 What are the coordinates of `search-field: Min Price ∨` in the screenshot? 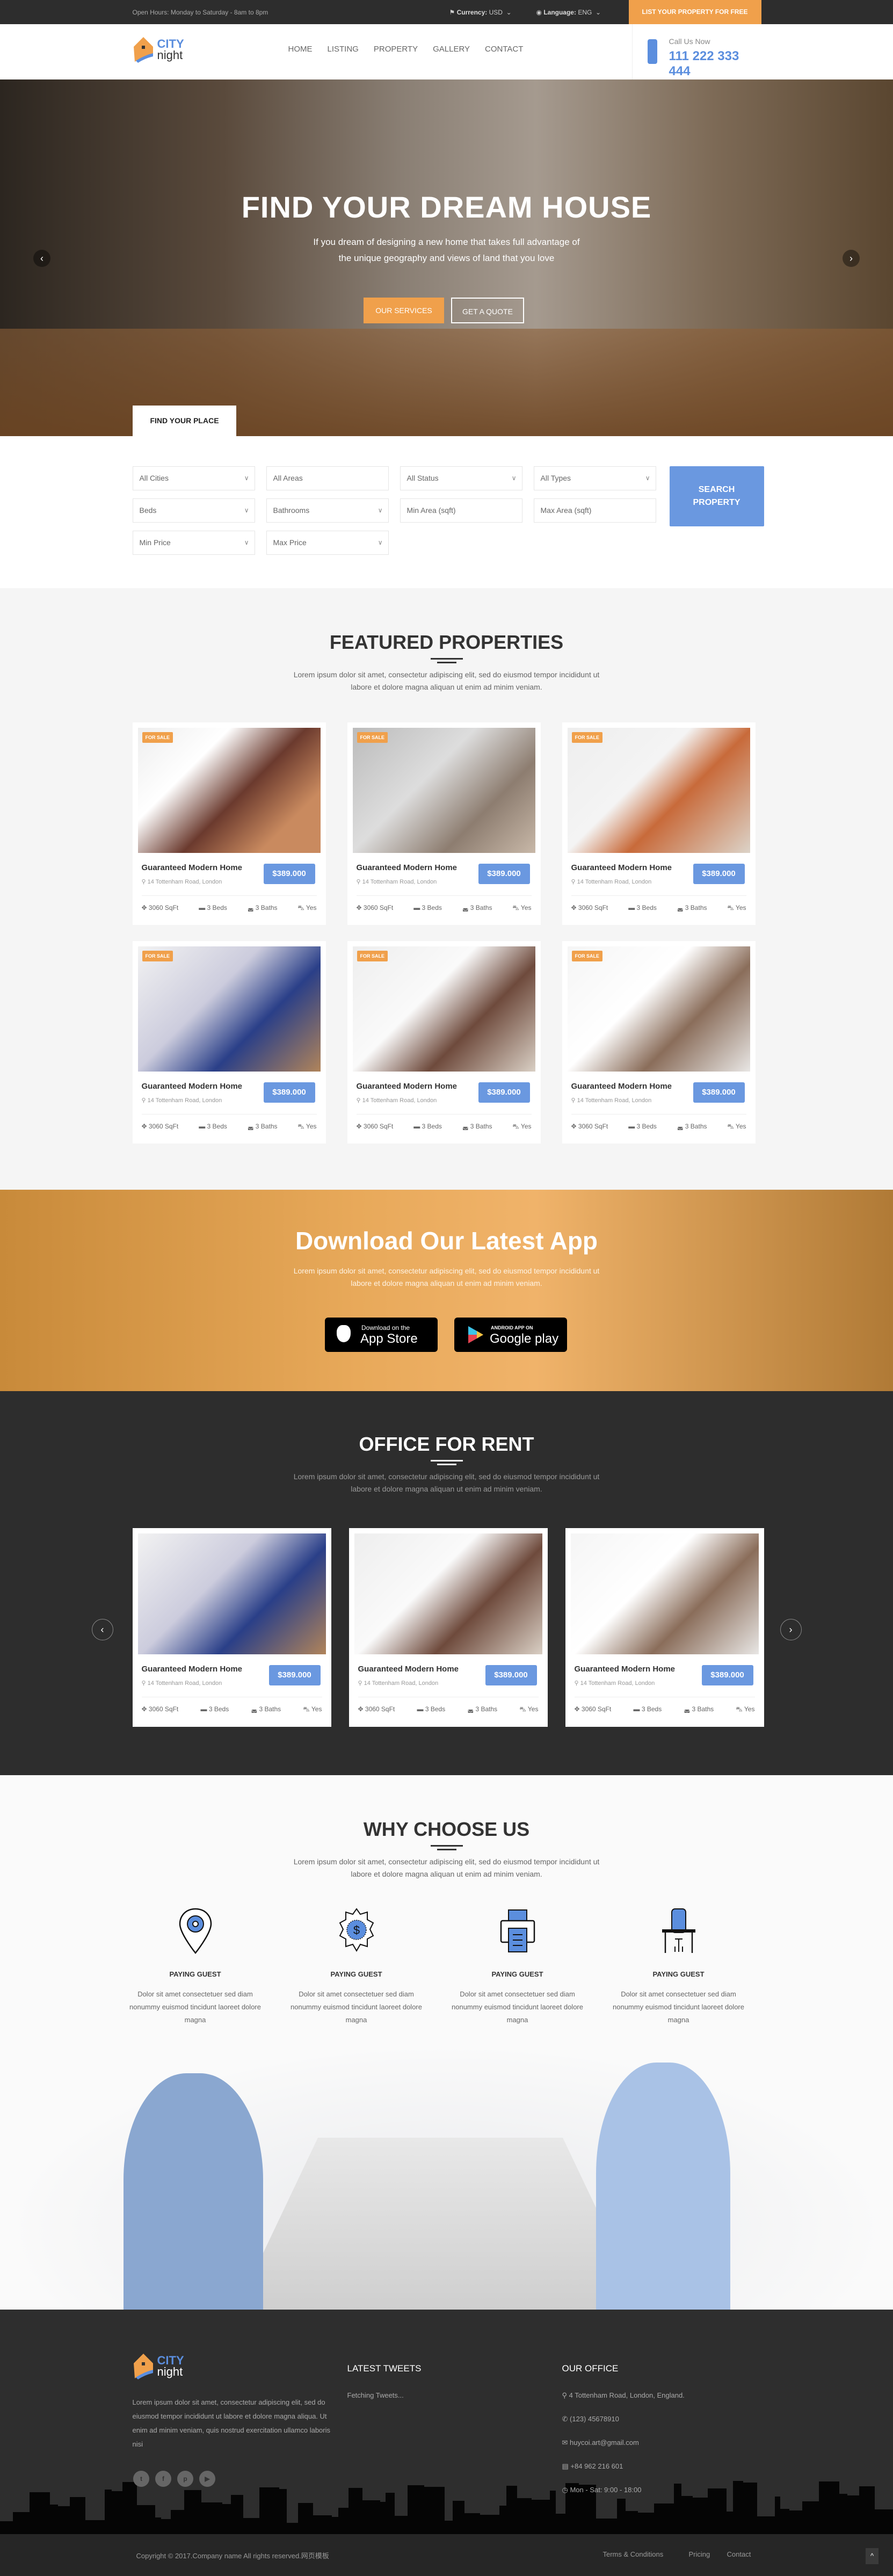 It's located at (193, 543).